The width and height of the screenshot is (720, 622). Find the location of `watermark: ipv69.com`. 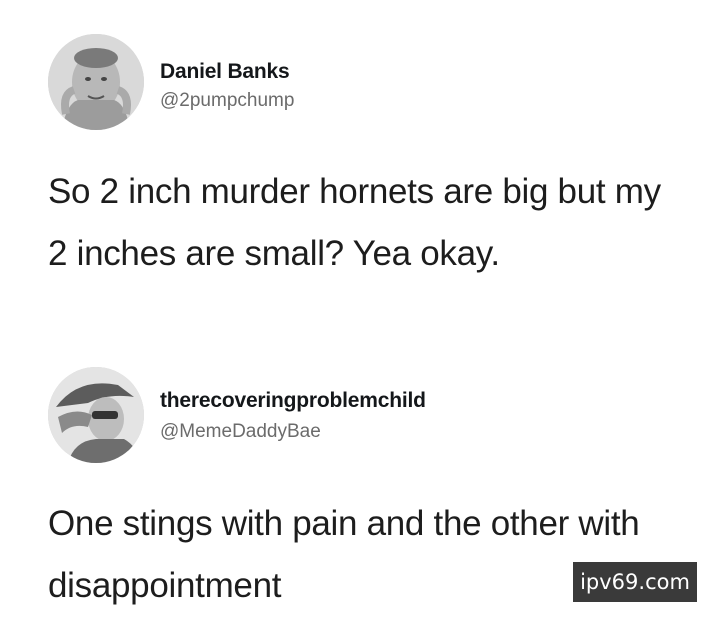

watermark: ipv69.com is located at coordinates (635, 582).